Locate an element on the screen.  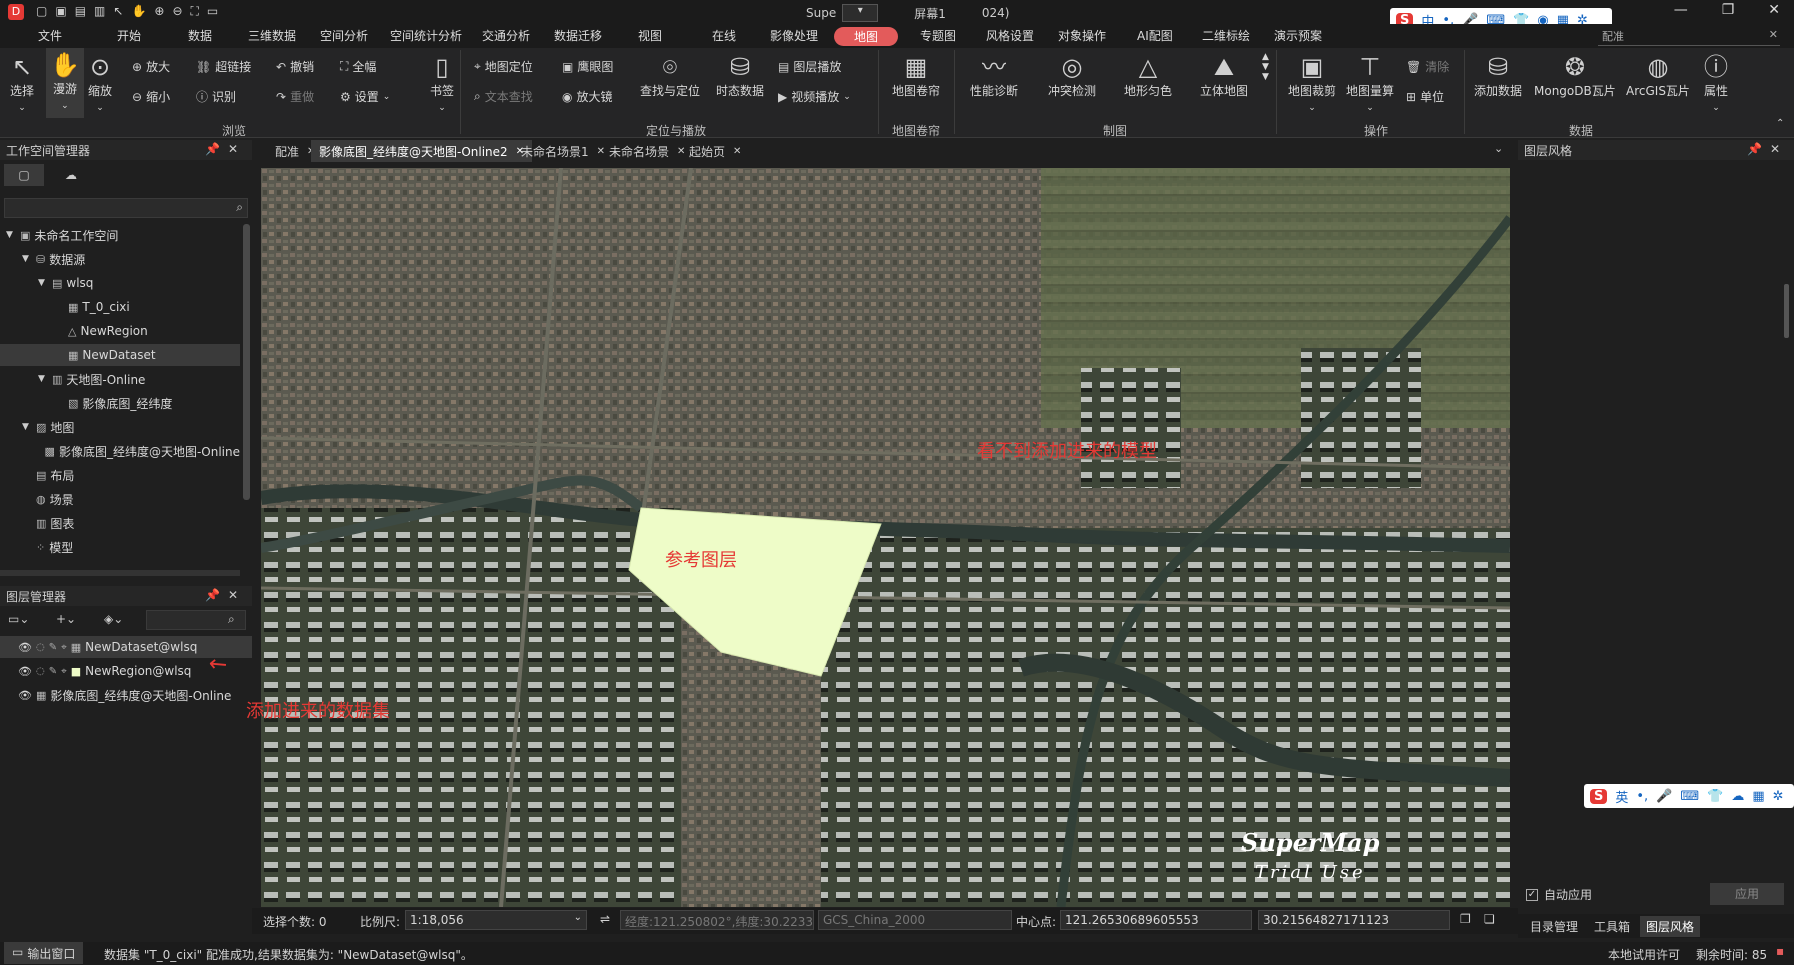
video-play-button: ▶ 视频播放 ⌄ is located at coordinates (814, 96).